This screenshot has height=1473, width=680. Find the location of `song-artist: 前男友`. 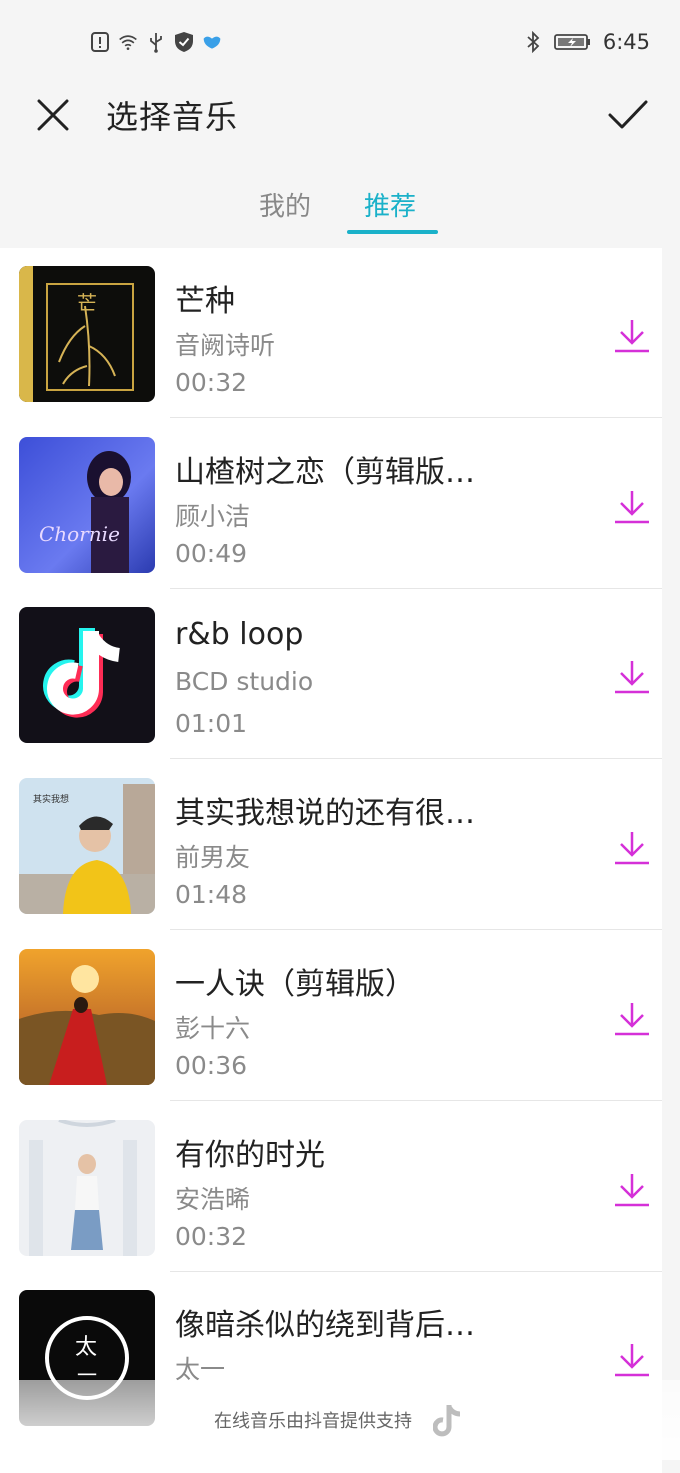

song-artist: 前男友 is located at coordinates (213, 857).